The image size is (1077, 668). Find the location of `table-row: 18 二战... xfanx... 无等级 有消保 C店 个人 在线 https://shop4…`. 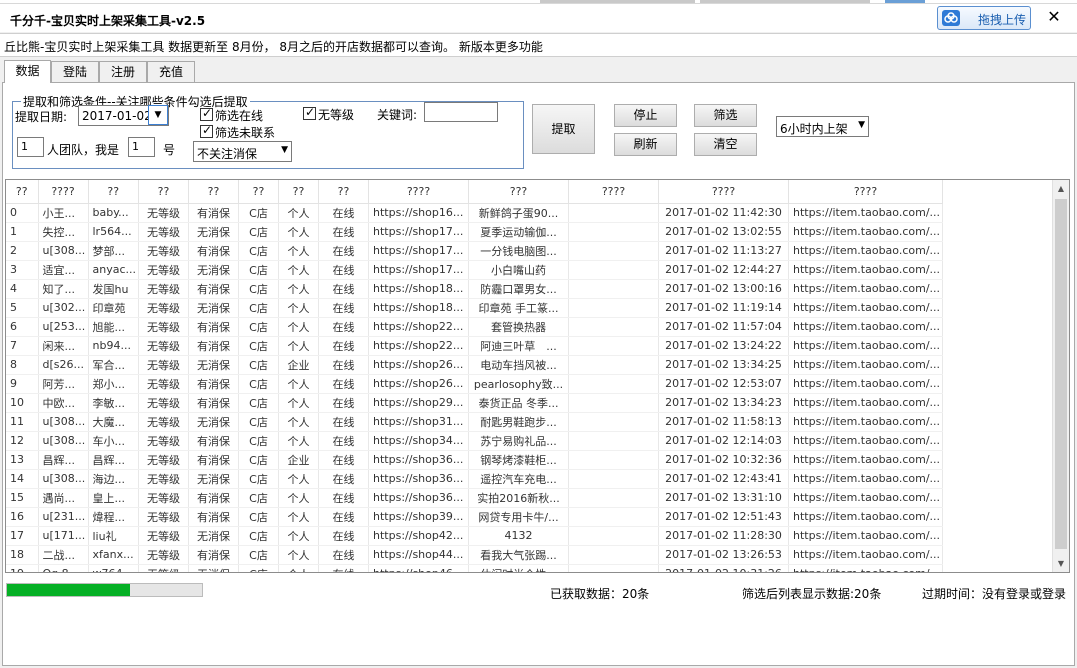

table-row: 18 二战... xfanx... 无等级 有消保 C店 个人 在线 https://shop4… is located at coordinates (475, 555).